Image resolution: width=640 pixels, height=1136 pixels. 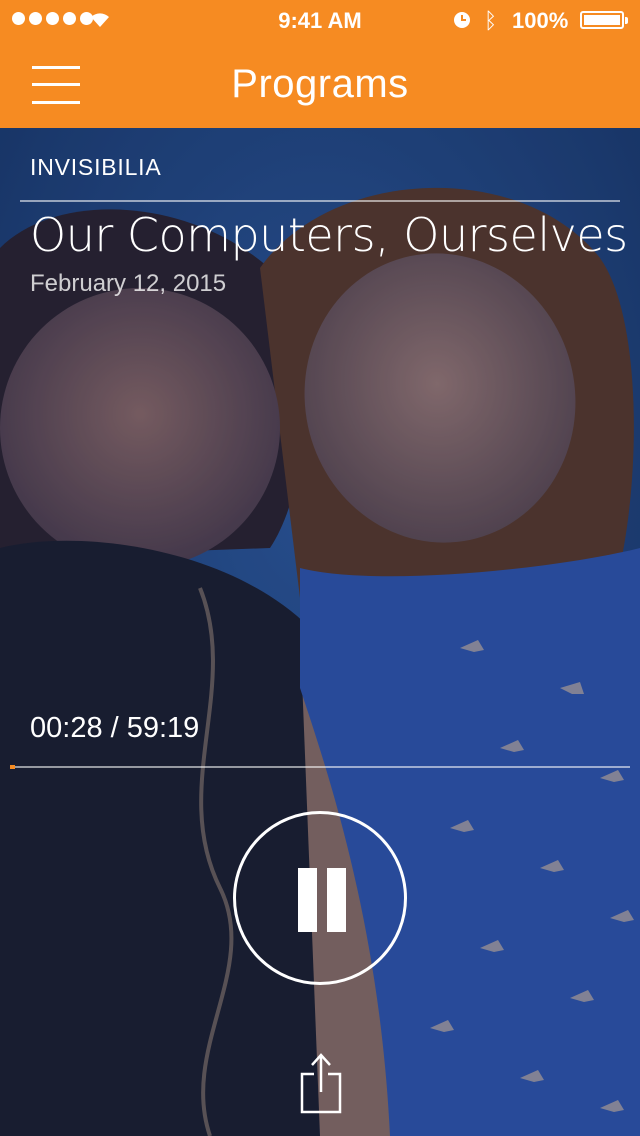 What do you see at coordinates (12, 767) in the screenshot?
I see `progress-fill` at bounding box center [12, 767].